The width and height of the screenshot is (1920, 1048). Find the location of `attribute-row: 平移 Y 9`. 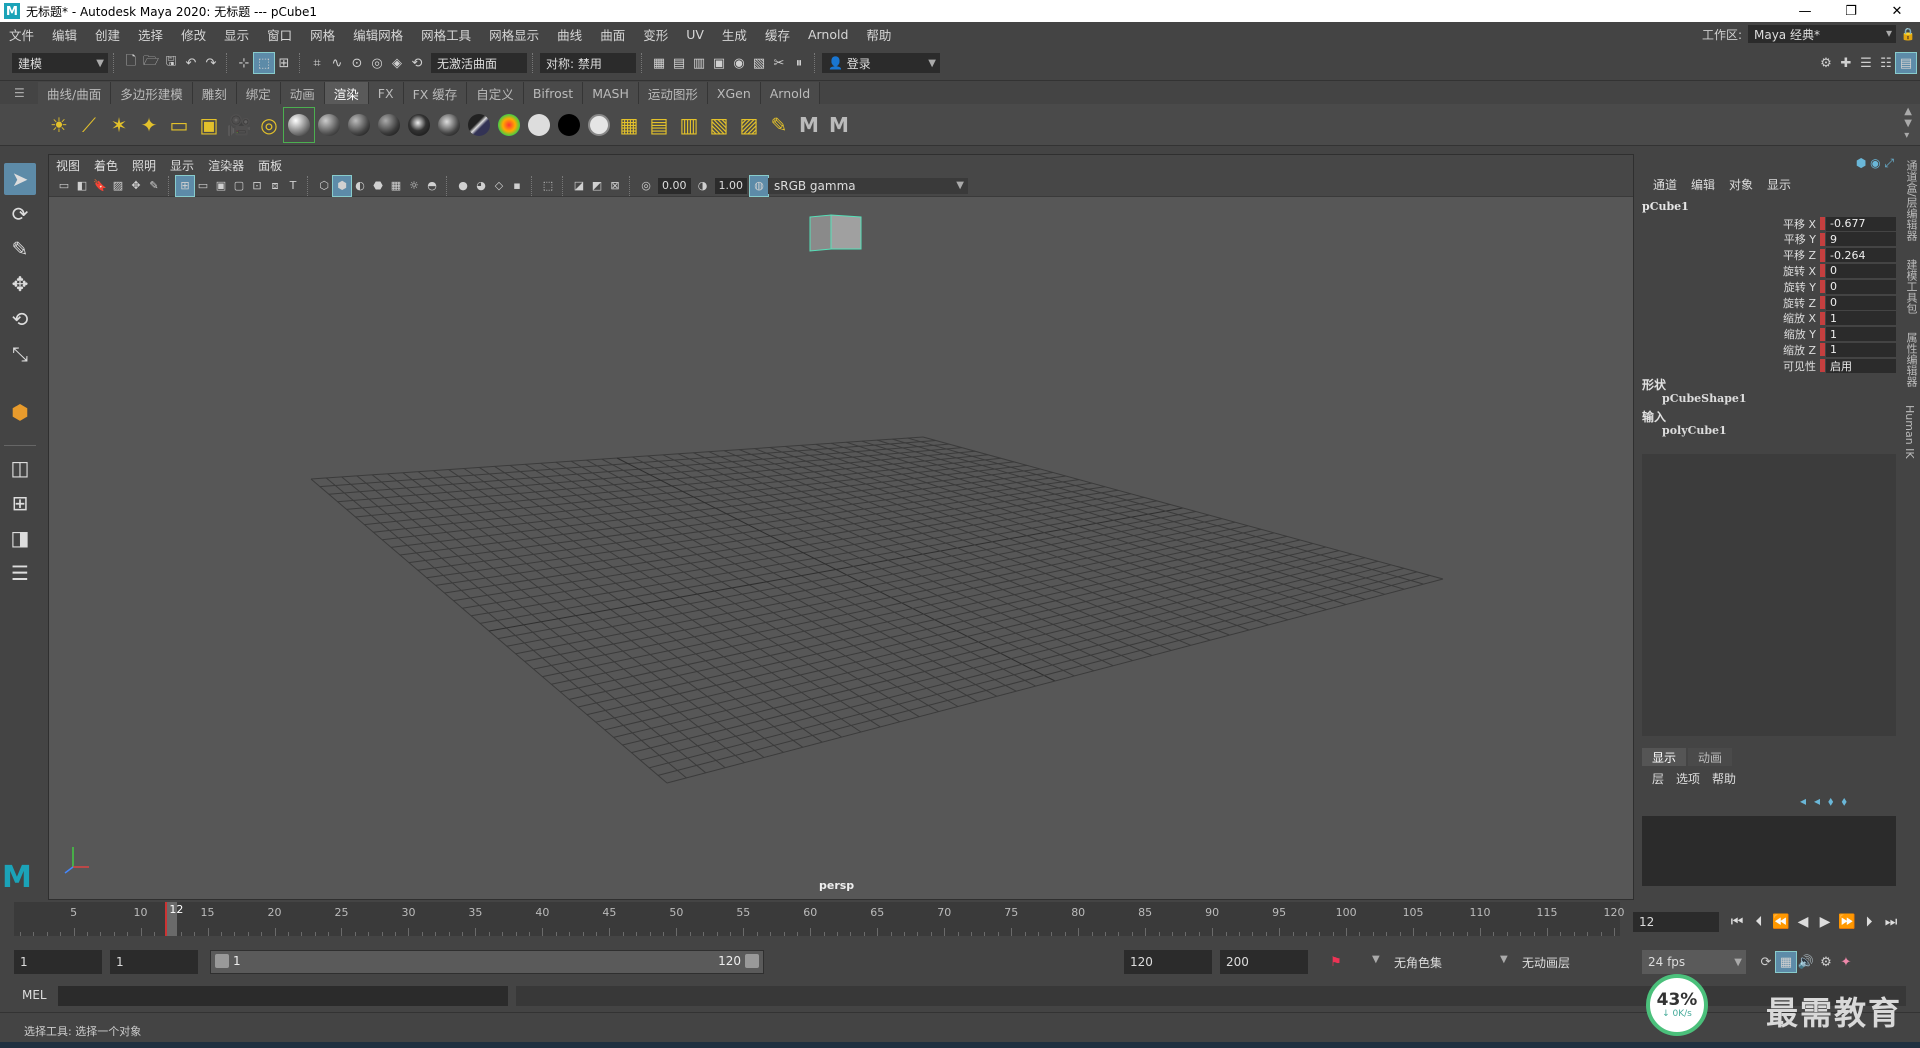

attribute-row: 平移 Y 9 is located at coordinates (1768, 239).